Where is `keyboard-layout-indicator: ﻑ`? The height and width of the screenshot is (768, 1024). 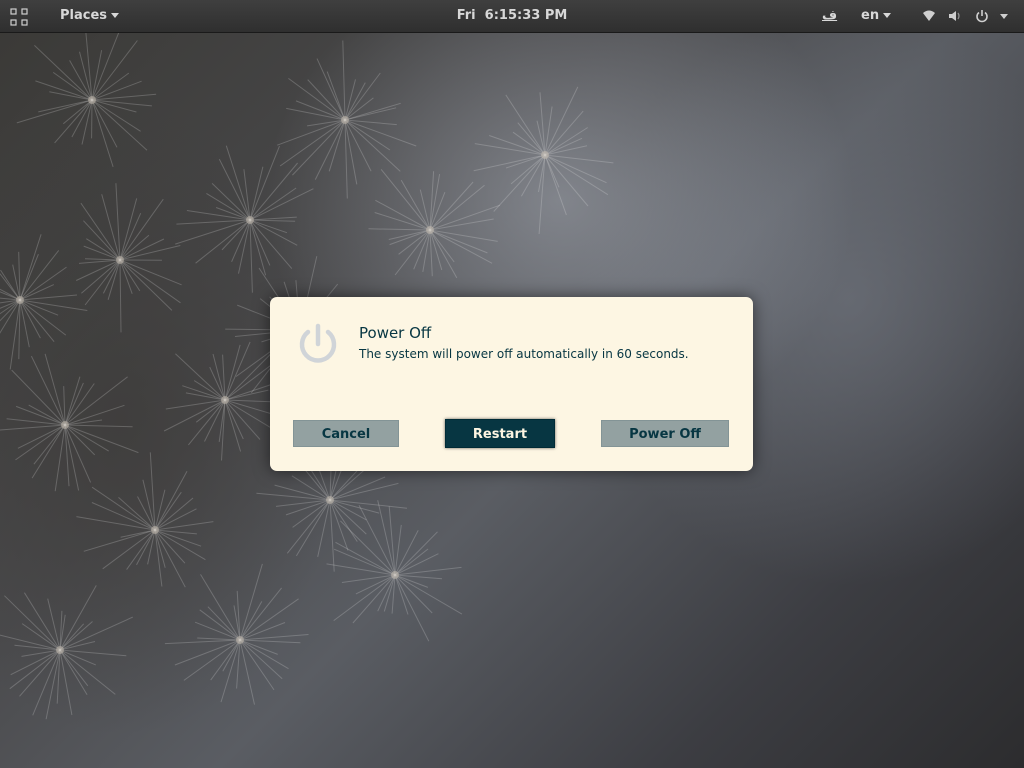
keyboard-layout-indicator: ﻑ is located at coordinates (829, 16).